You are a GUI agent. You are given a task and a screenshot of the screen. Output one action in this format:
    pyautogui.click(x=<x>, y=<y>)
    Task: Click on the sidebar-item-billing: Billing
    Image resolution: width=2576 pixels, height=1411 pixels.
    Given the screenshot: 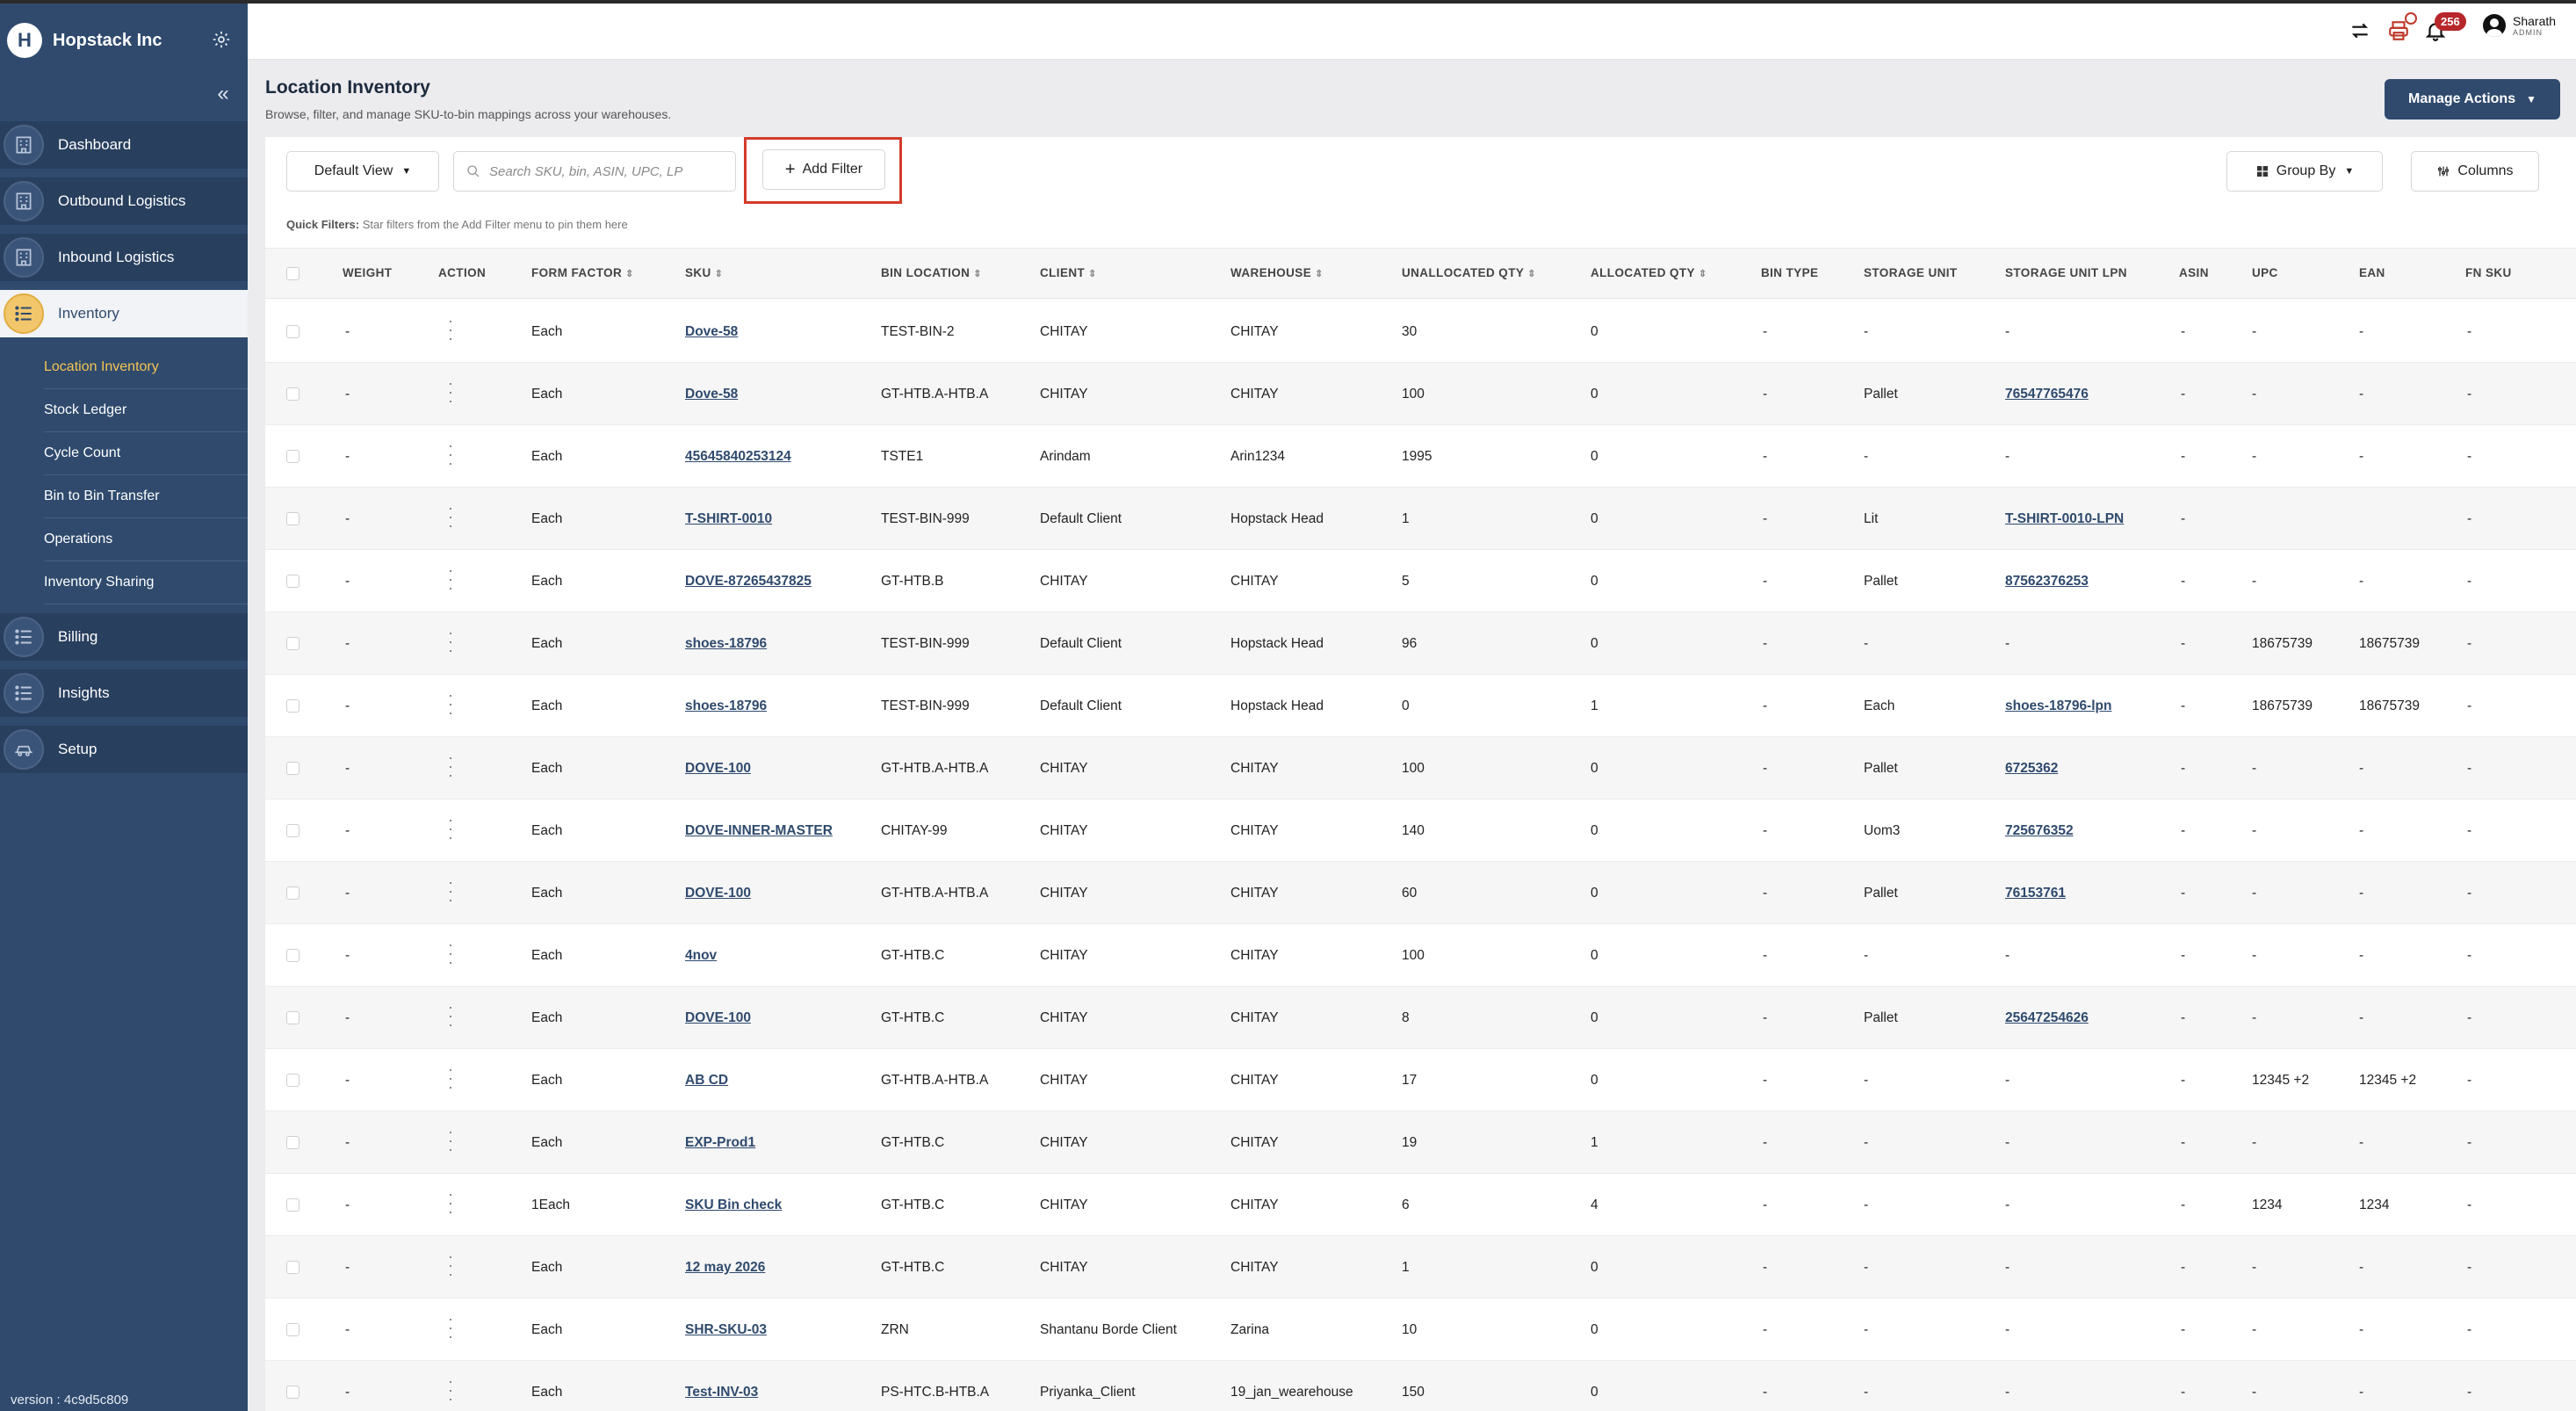 What is the action you would take?
    pyautogui.click(x=124, y=637)
    